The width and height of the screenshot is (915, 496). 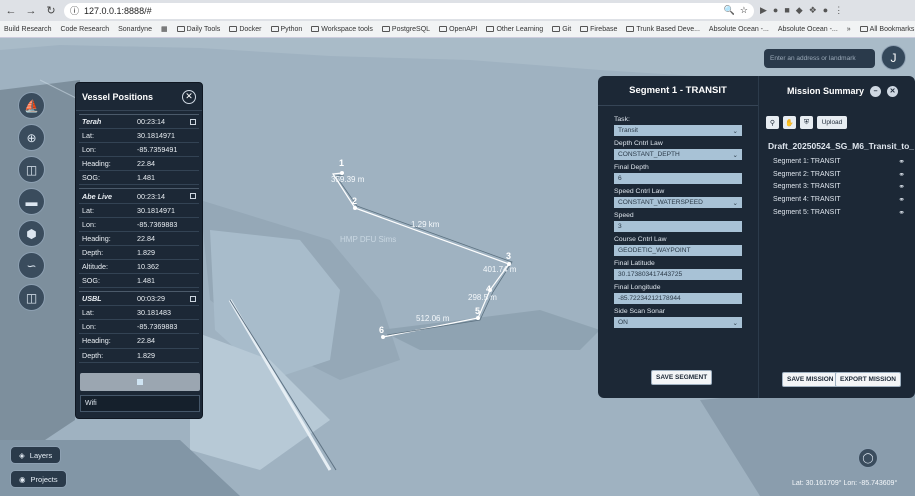 I want to click on chart-tool-button: ∽, so click(x=31, y=265).